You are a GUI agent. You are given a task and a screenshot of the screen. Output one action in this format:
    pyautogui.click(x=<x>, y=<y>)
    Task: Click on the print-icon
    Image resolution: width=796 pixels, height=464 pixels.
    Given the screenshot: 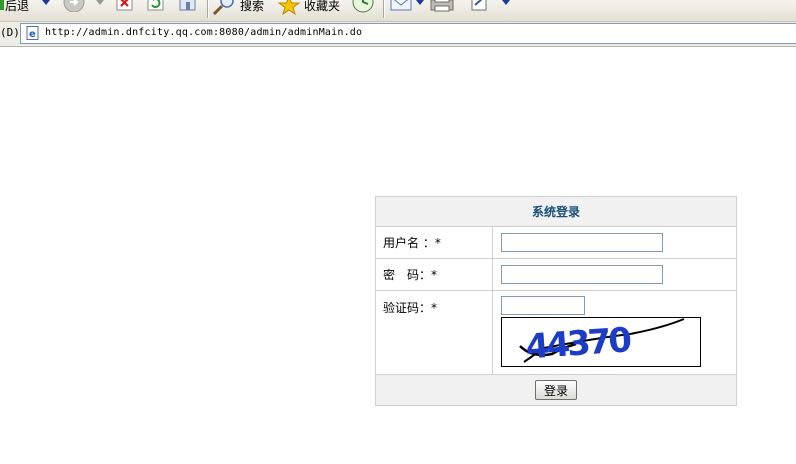 What is the action you would take?
    pyautogui.click(x=442, y=6)
    